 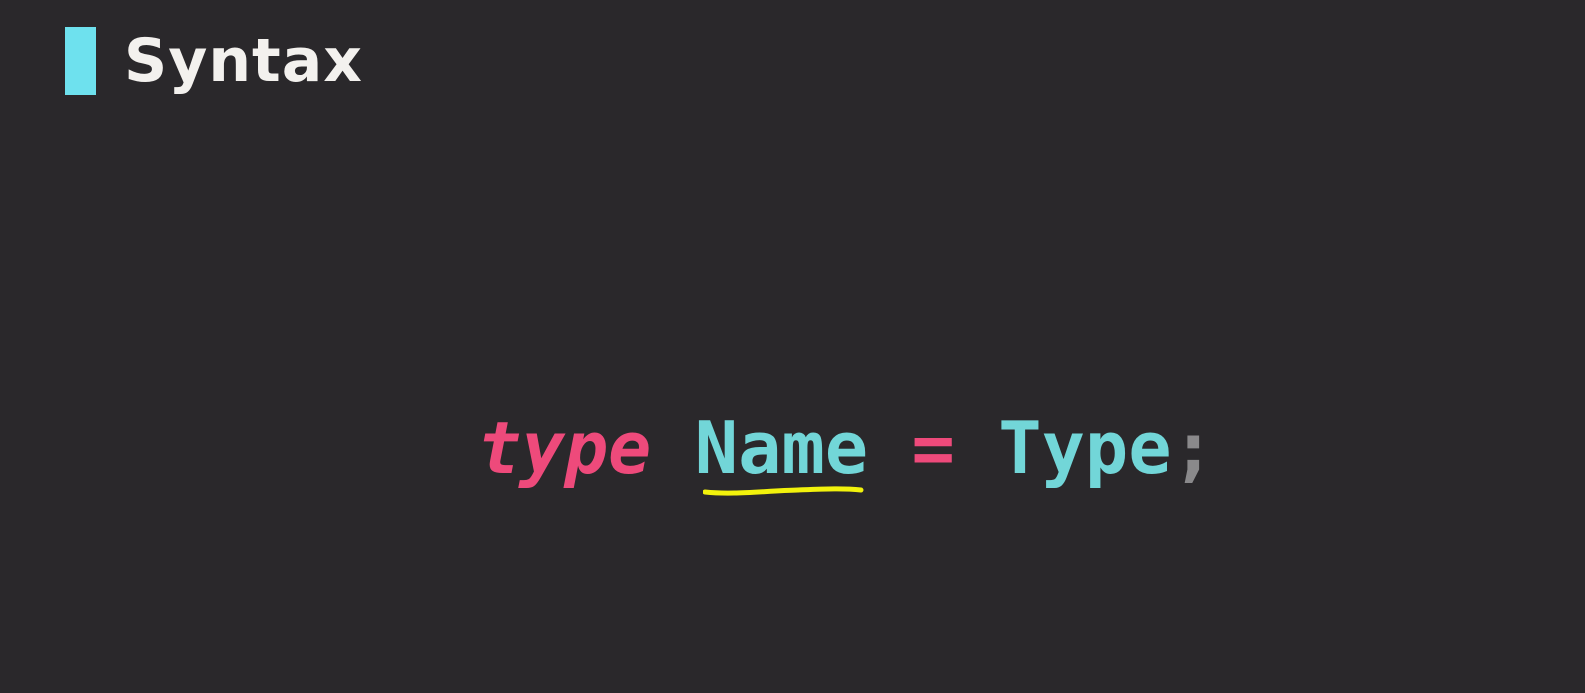 I want to click on code-type-name: Name, so click(x=781, y=448).